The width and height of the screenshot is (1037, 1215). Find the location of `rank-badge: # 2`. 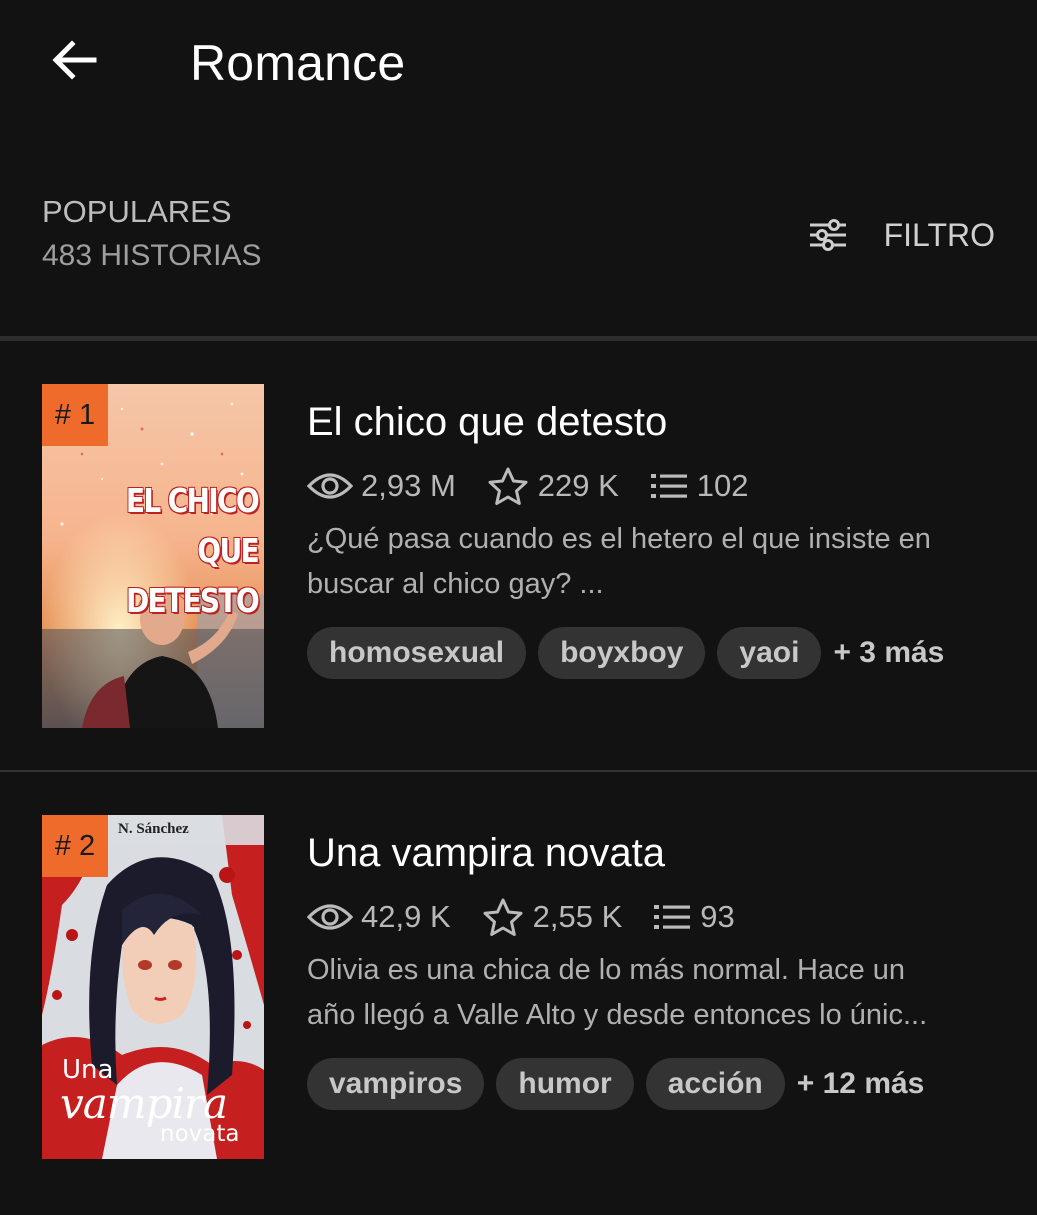

rank-badge: # 2 is located at coordinates (75, 846).